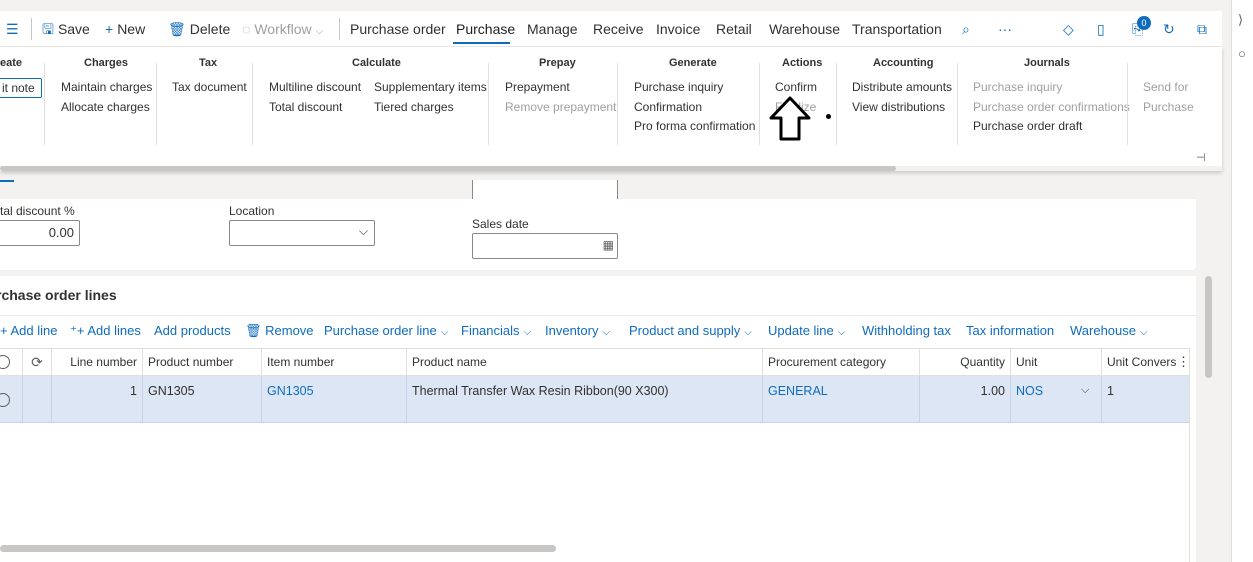 The image size is (1253, 562). What do you see at coordinates (386, 330) in the screenshot?
I see `purchase-order-line-menu: Purchase order line ⌵` at bounding box center [386, 330].